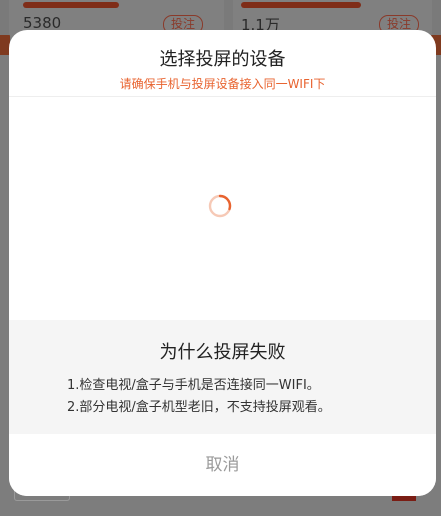 The image size is (441, 516). I want to click on help-item: 1.检查电视/盒子与手机是否连接同一WIFI。, so click(193, 385).